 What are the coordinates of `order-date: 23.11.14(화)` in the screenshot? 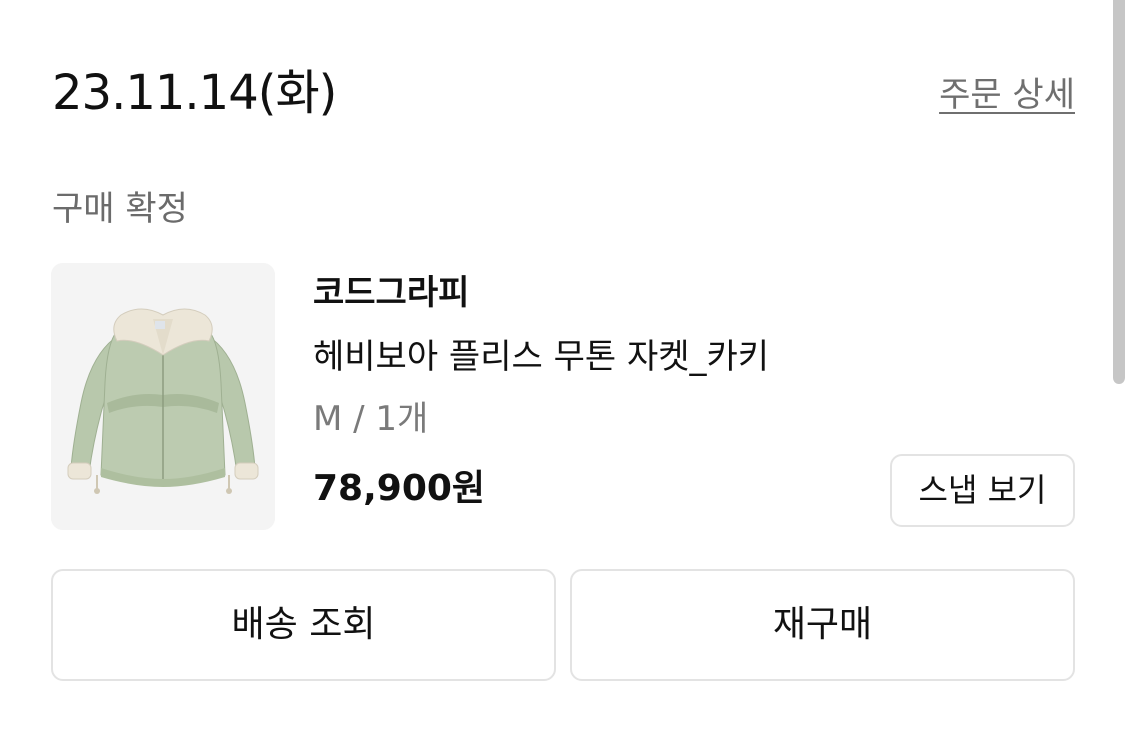 It's located at (194, 93).